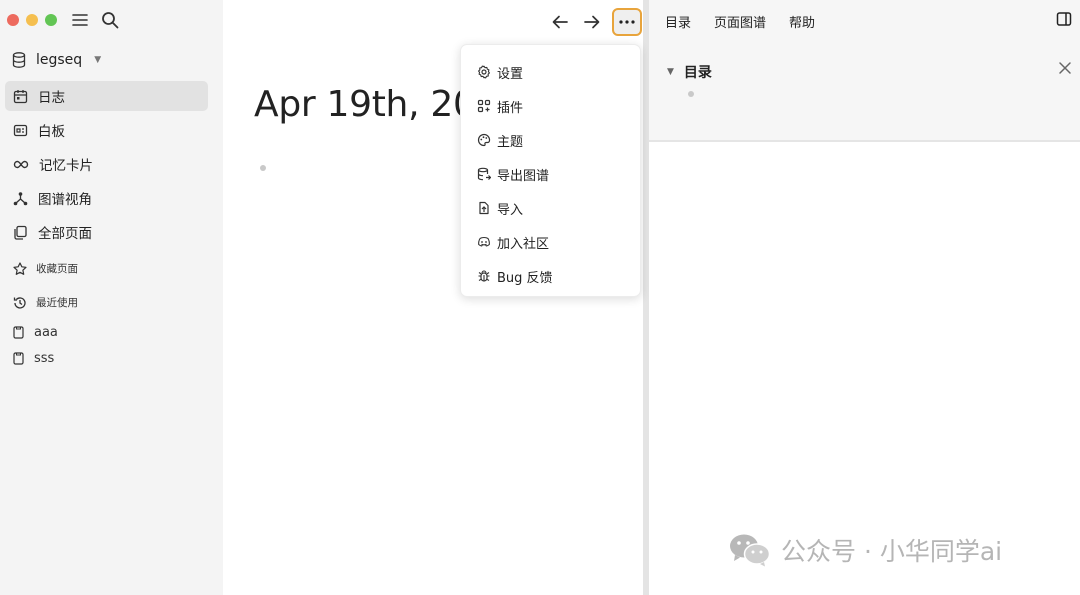 The height and width of the screenshot is (595, 1080). Describe the element at coordinates (523, 176) in the screenshot. I see `menu-item-label: 导出图谱` at that location.